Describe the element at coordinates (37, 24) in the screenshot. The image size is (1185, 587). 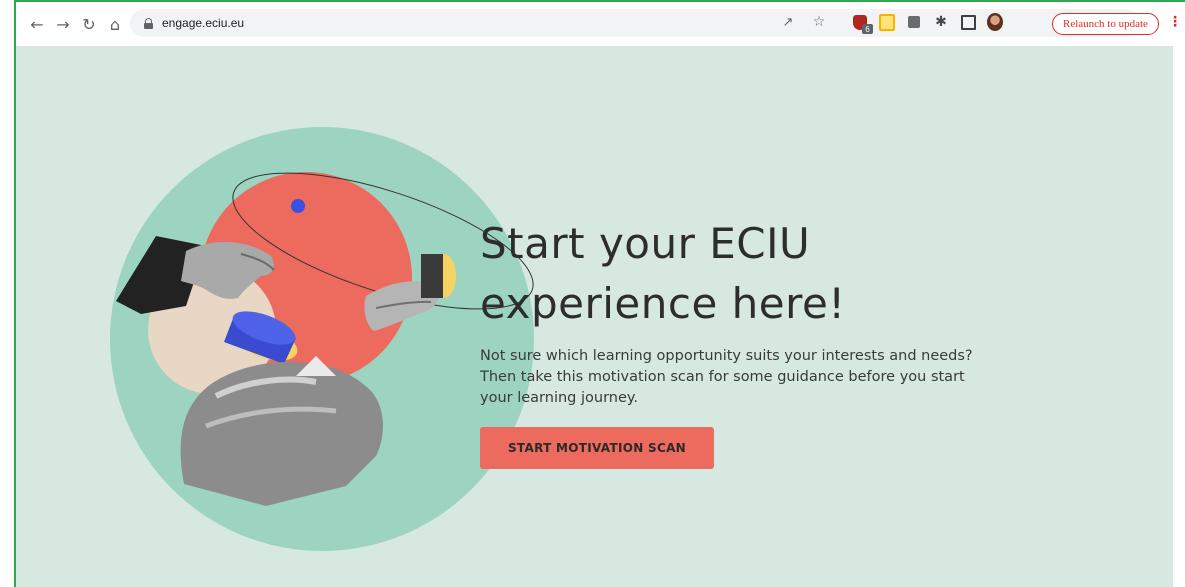
I see `back-icon: ←` at that location.